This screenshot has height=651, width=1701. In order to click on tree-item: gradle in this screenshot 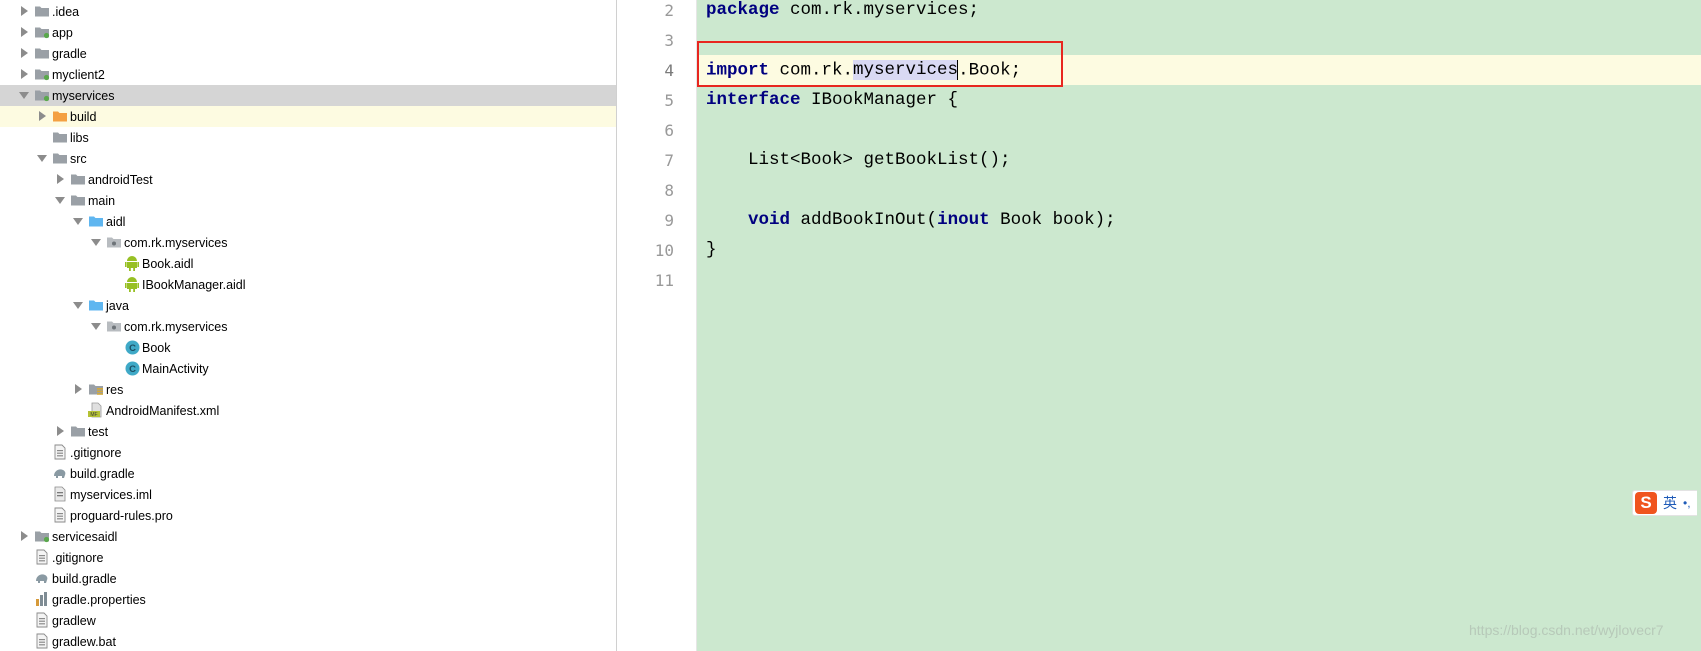, I will do `click(308, 53)`.